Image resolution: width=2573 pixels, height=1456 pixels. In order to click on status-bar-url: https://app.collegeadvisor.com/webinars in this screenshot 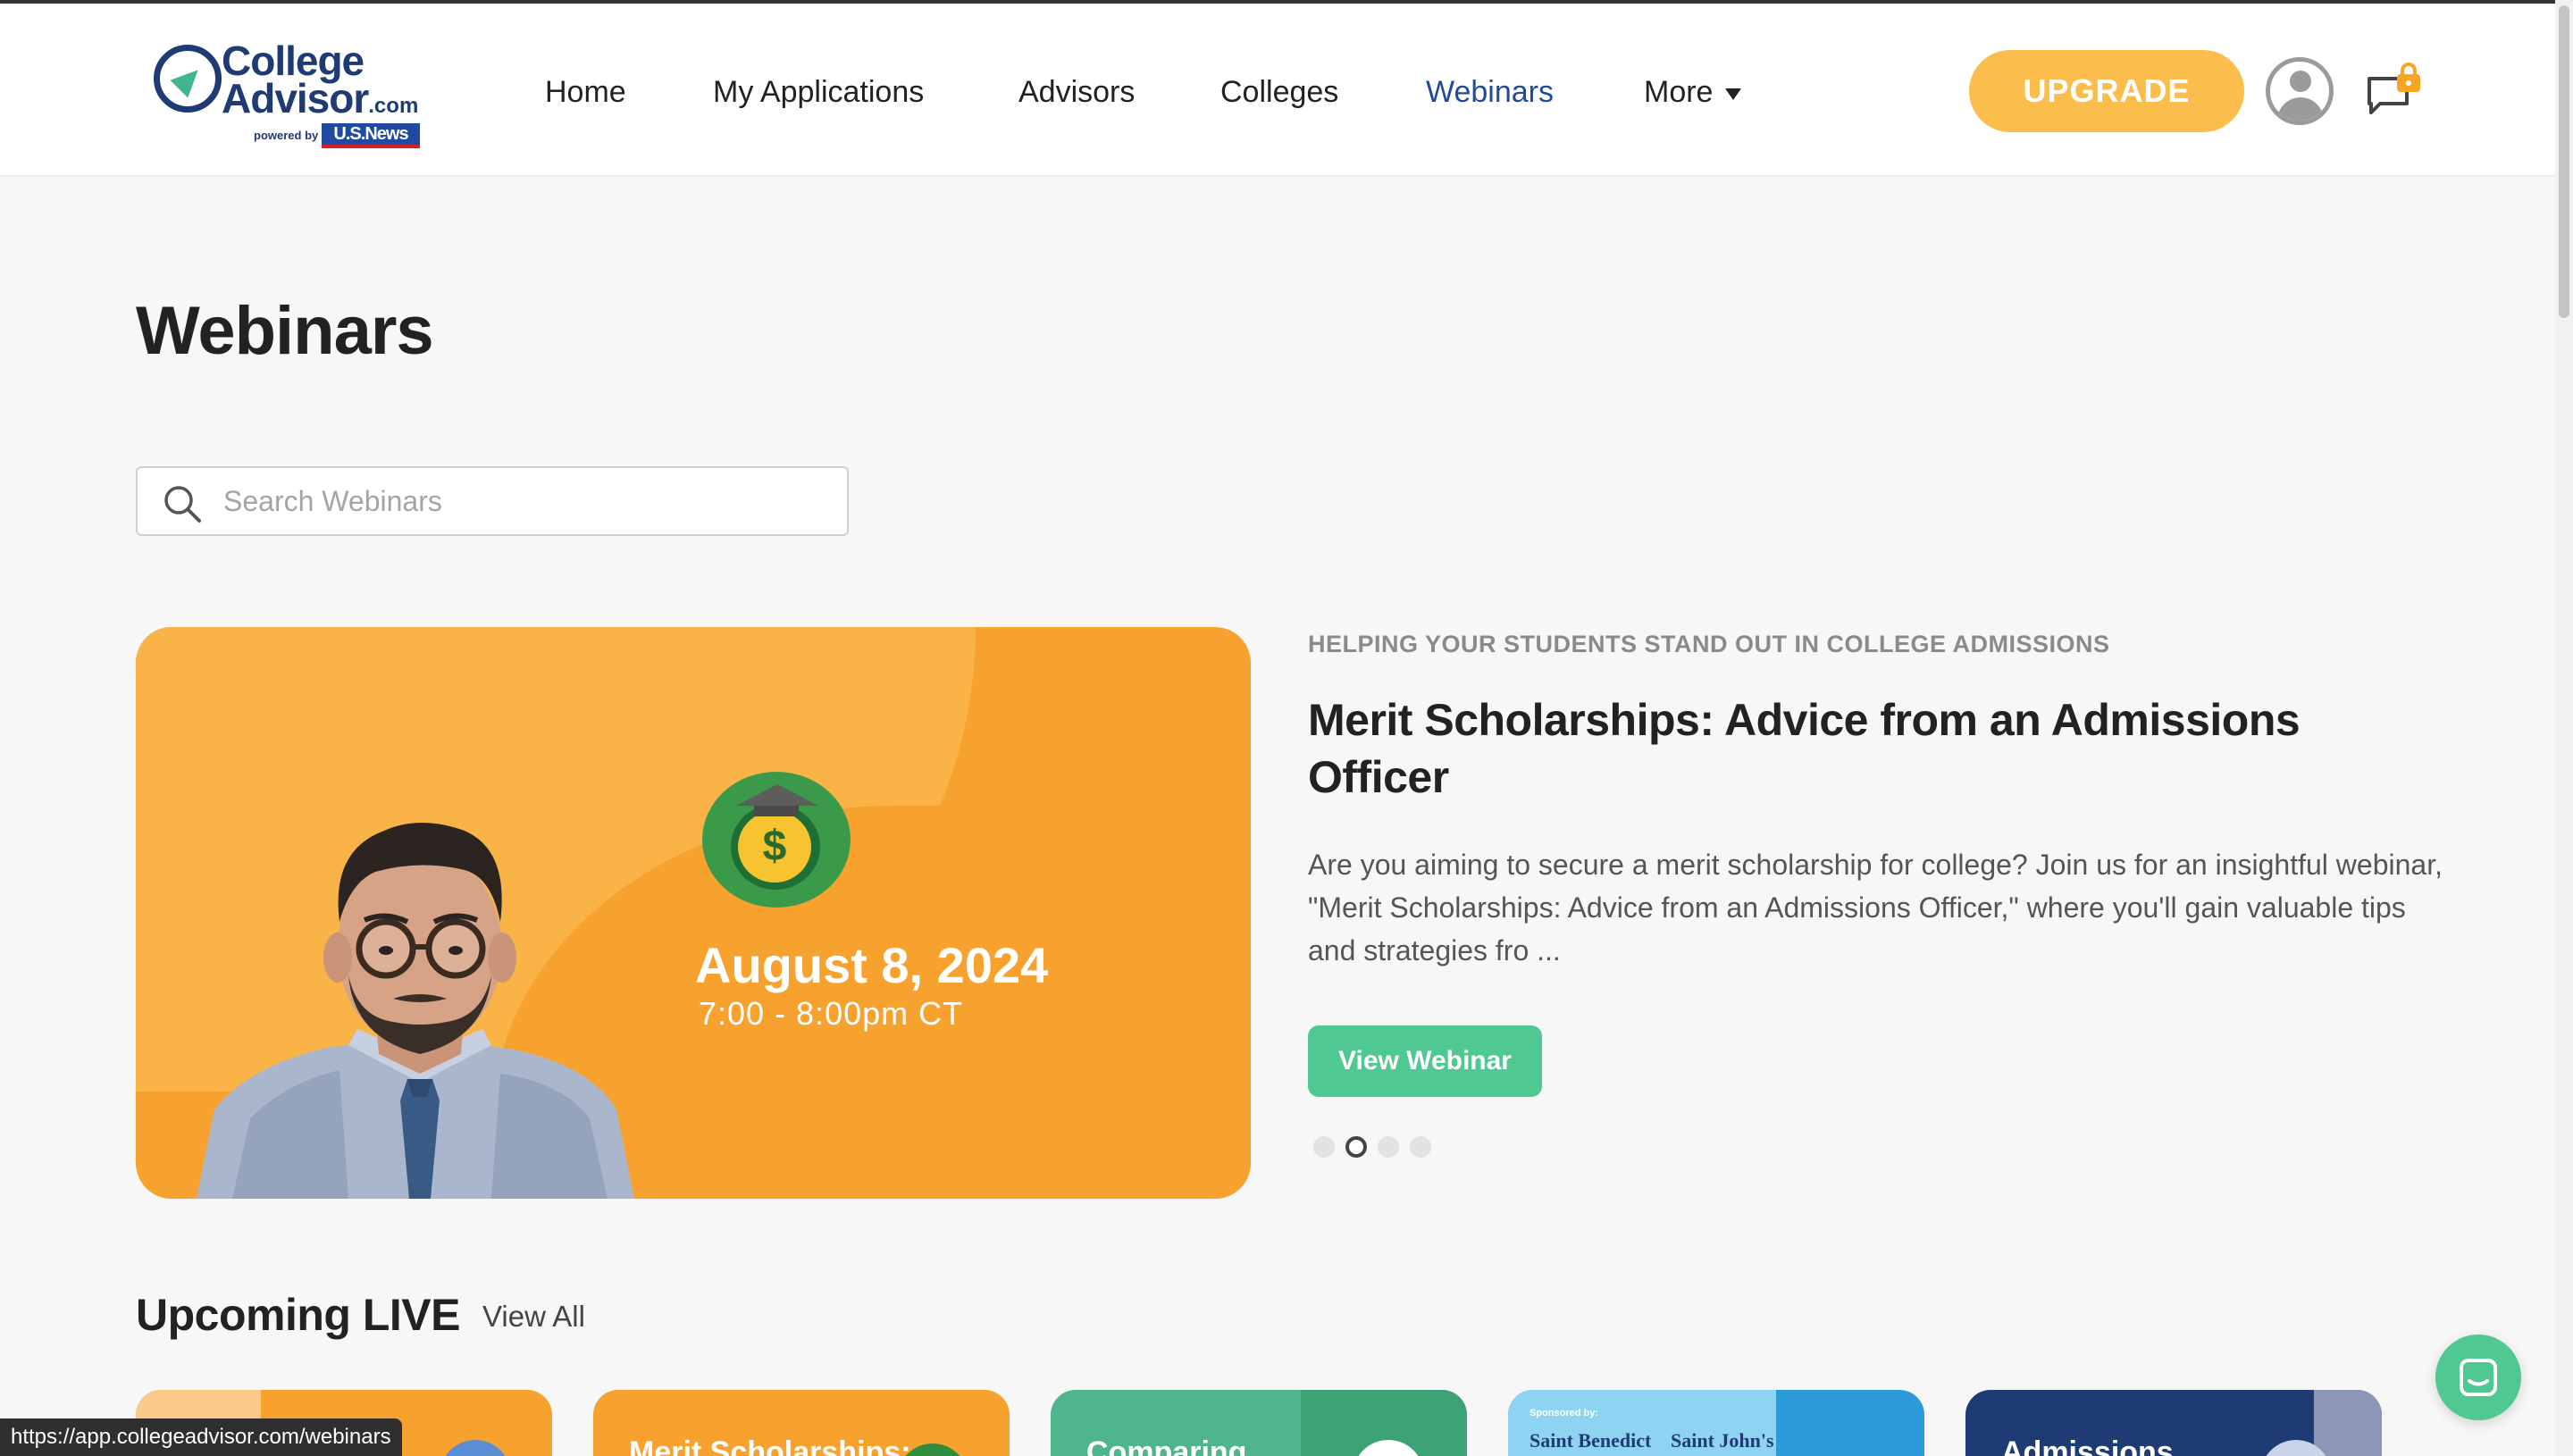, I will do `click(201, 1437)`.